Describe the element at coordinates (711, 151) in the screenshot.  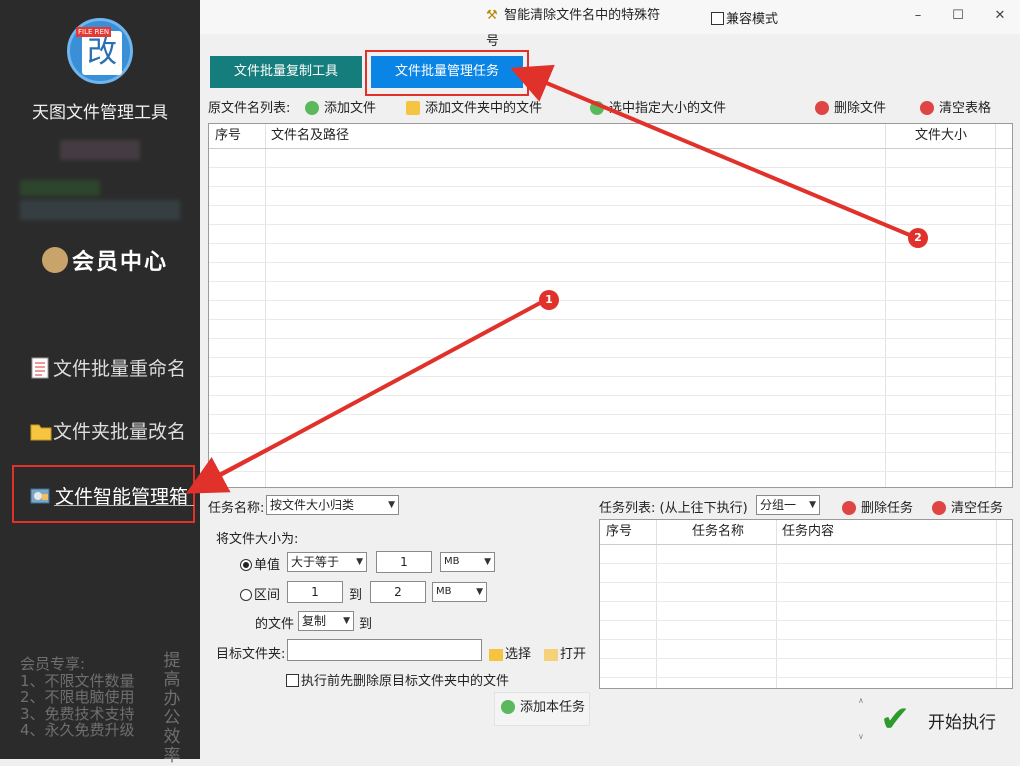
I see `arrow-2-line` at that location.